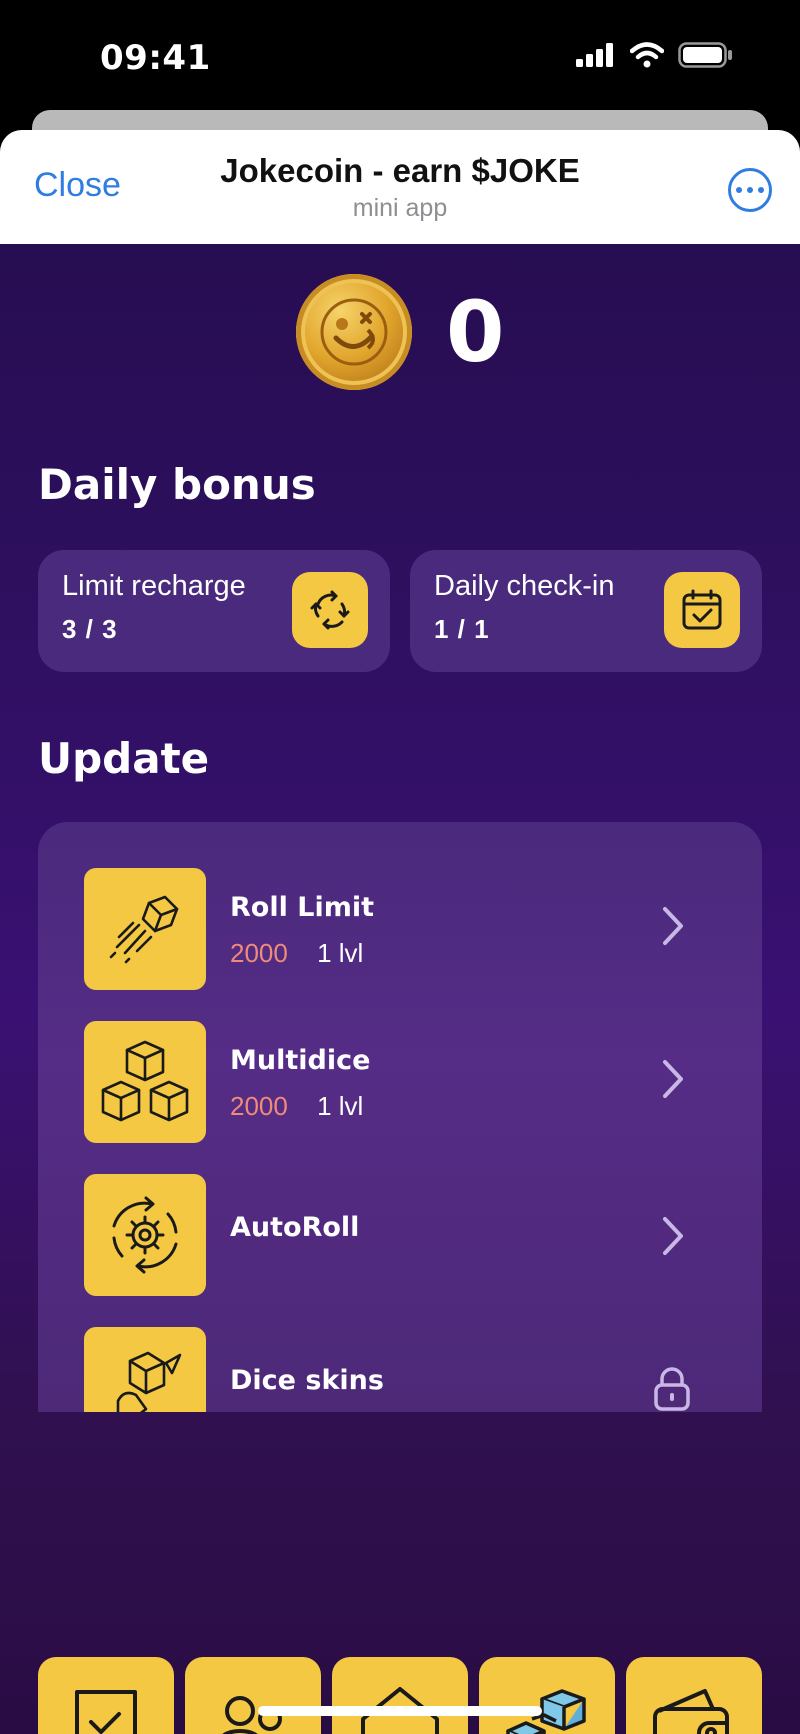 The width and height of the screenshot is (800, 1734). Describe the element at coordinates (702, 610) in the screenshot. I see `calendar-check-icon` at that location.